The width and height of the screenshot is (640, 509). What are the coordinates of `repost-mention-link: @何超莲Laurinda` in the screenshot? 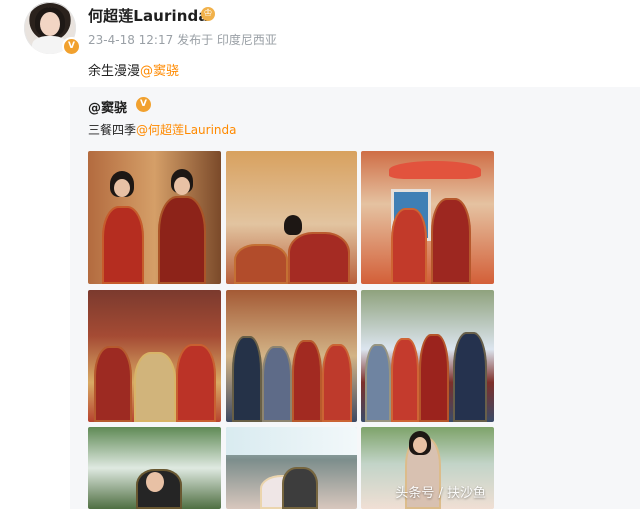 It's located at (186, 130).